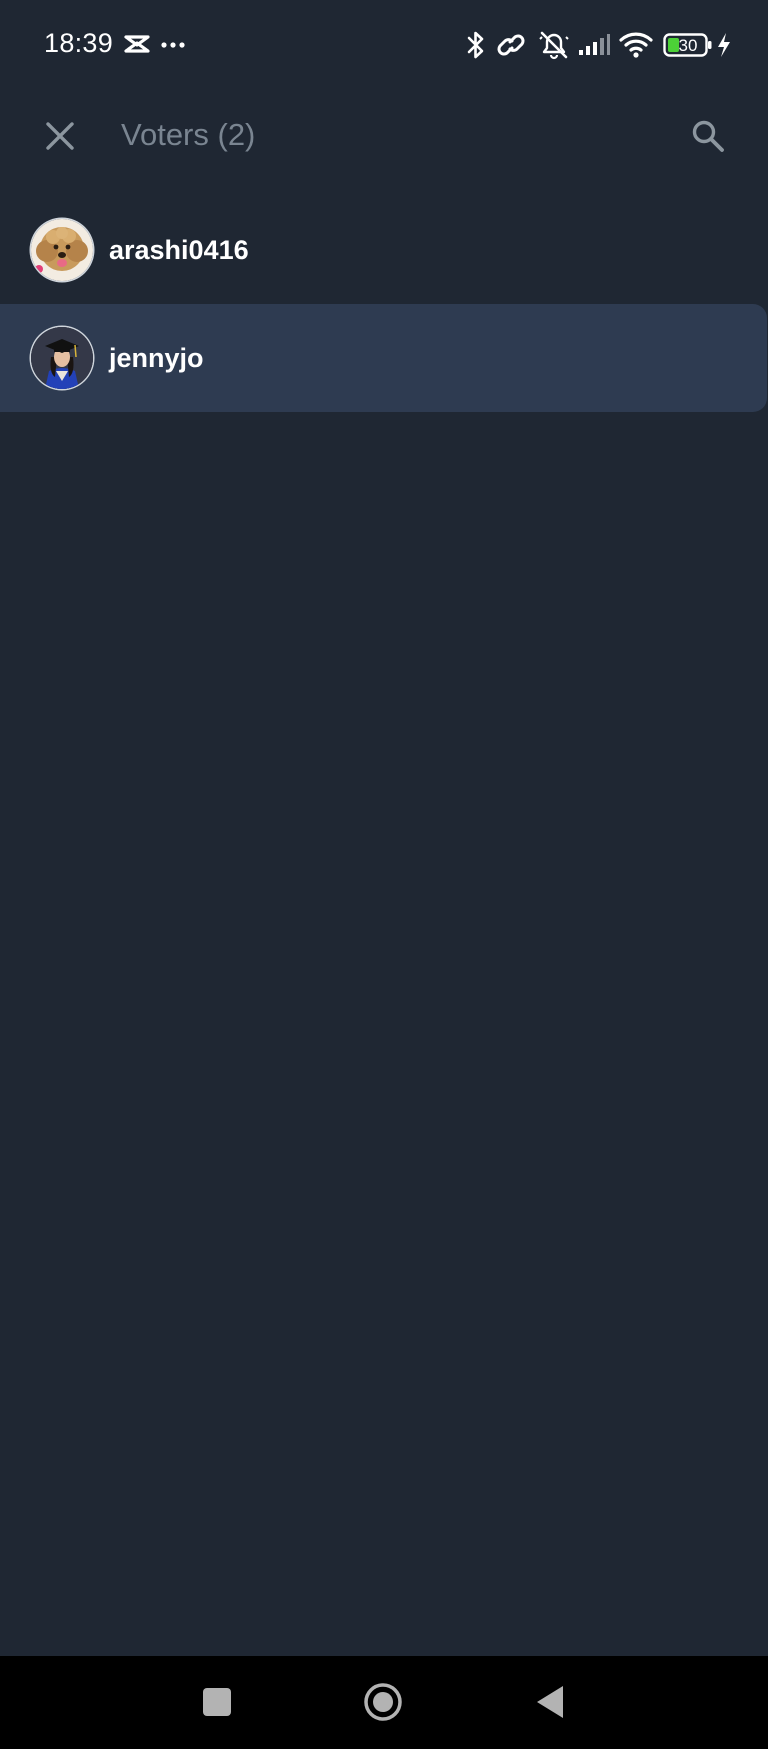  I want to click on link-icon, so click(511, 45).